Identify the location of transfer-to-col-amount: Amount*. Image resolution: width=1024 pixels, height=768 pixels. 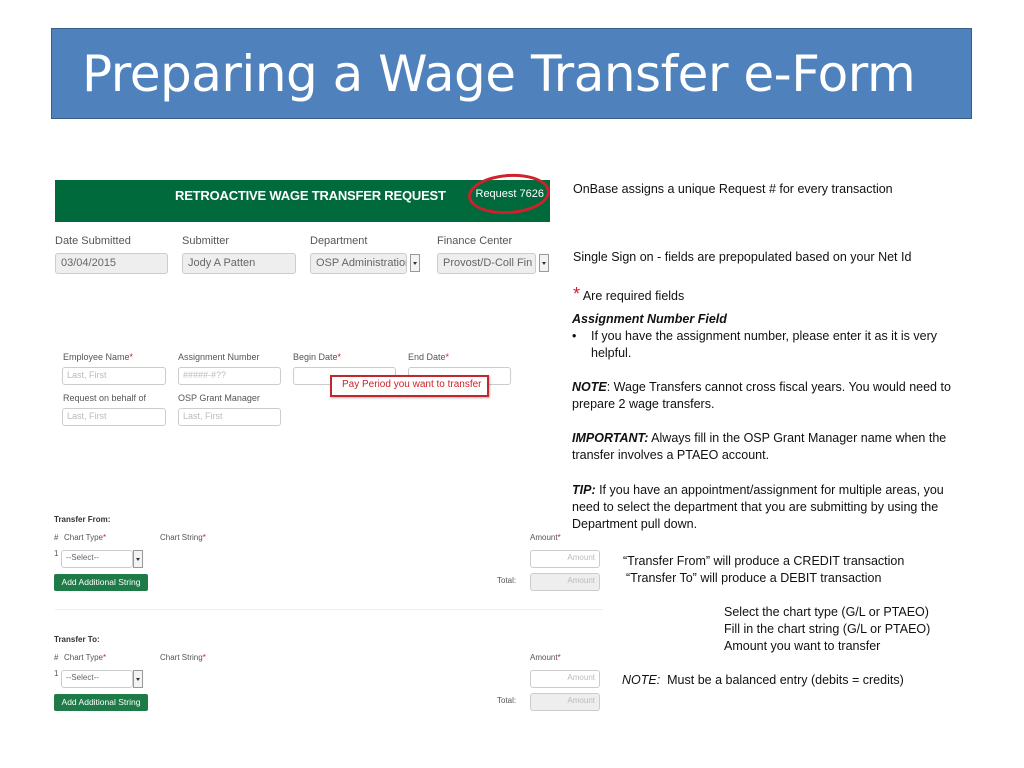
(545, 657).